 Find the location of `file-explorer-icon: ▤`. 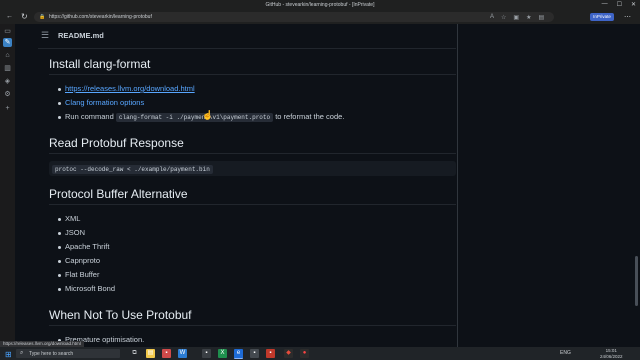

file-explorer-icon: ▤ is located at coordinates (150, 353).